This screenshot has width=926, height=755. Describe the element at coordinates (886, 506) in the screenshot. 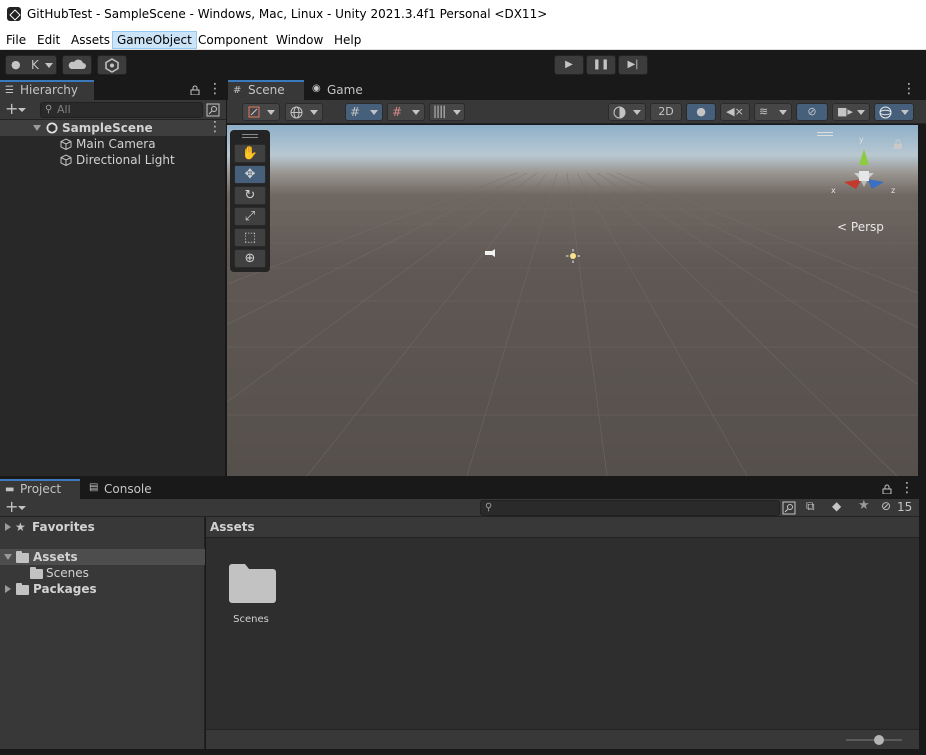

I see `hidden-packages-icon: ⊘` at that location.